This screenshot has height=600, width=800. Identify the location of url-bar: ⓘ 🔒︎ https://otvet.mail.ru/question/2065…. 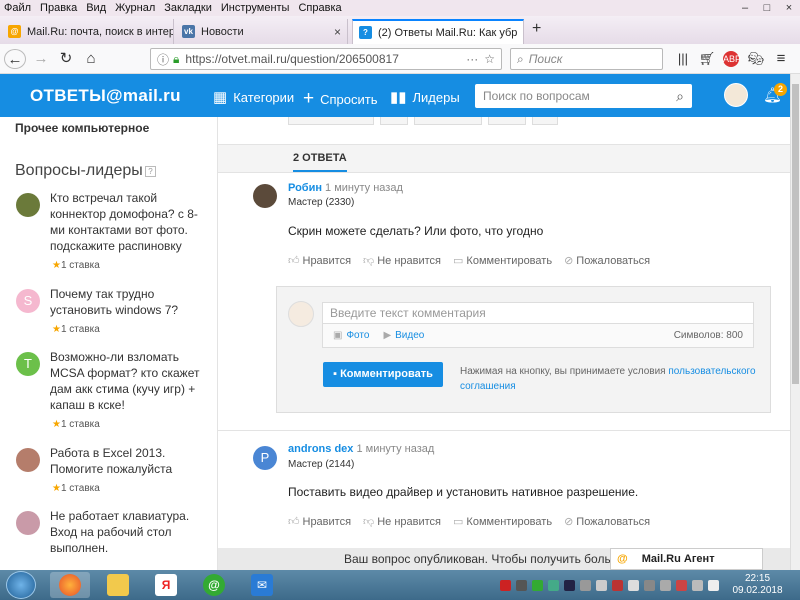
(326, 59).